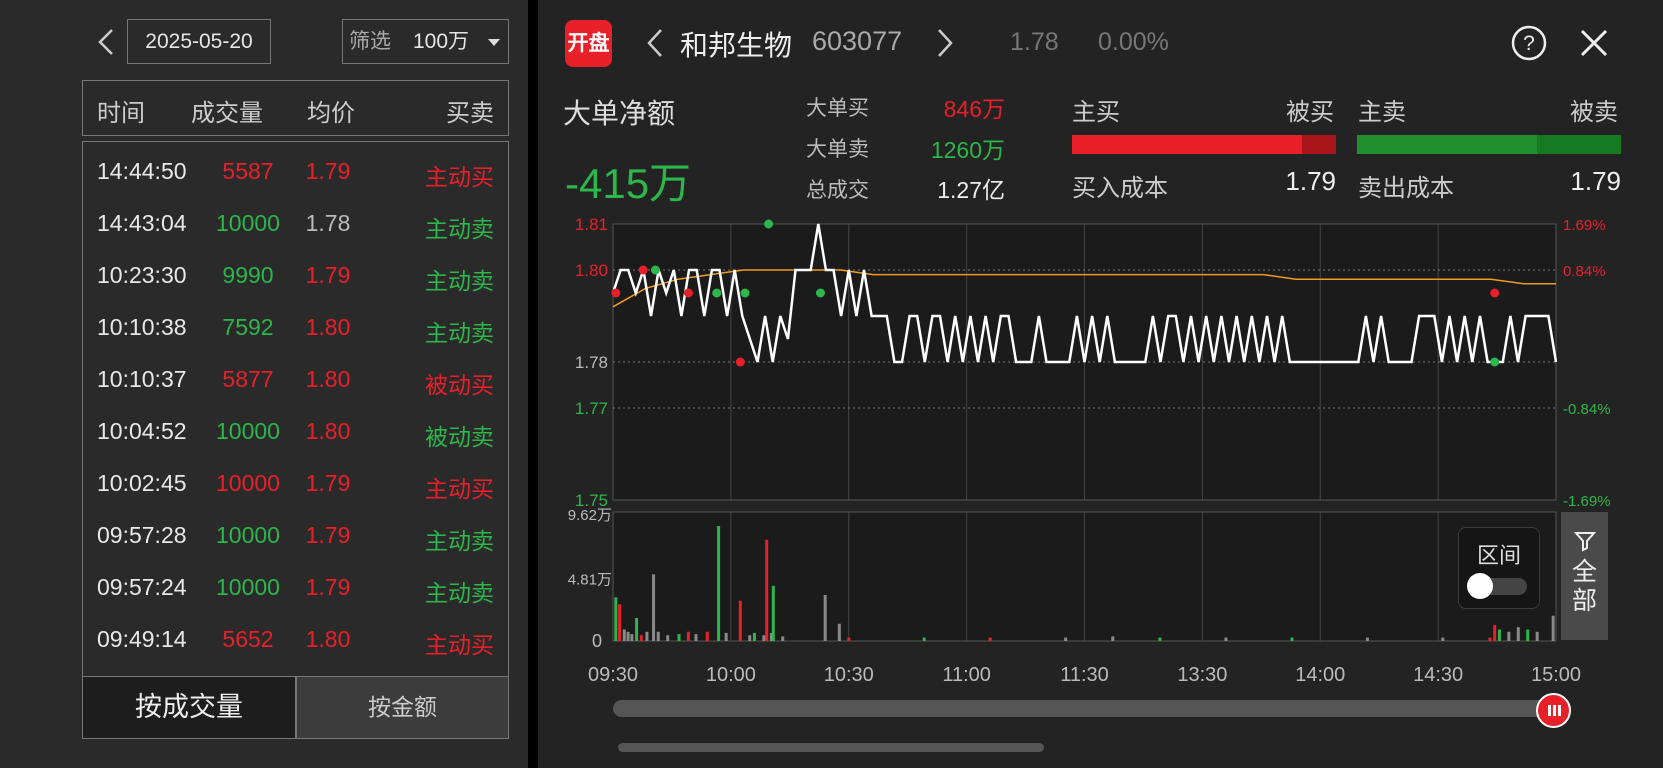  I want to click on row-time: 09:57:28, so click(142, 535).